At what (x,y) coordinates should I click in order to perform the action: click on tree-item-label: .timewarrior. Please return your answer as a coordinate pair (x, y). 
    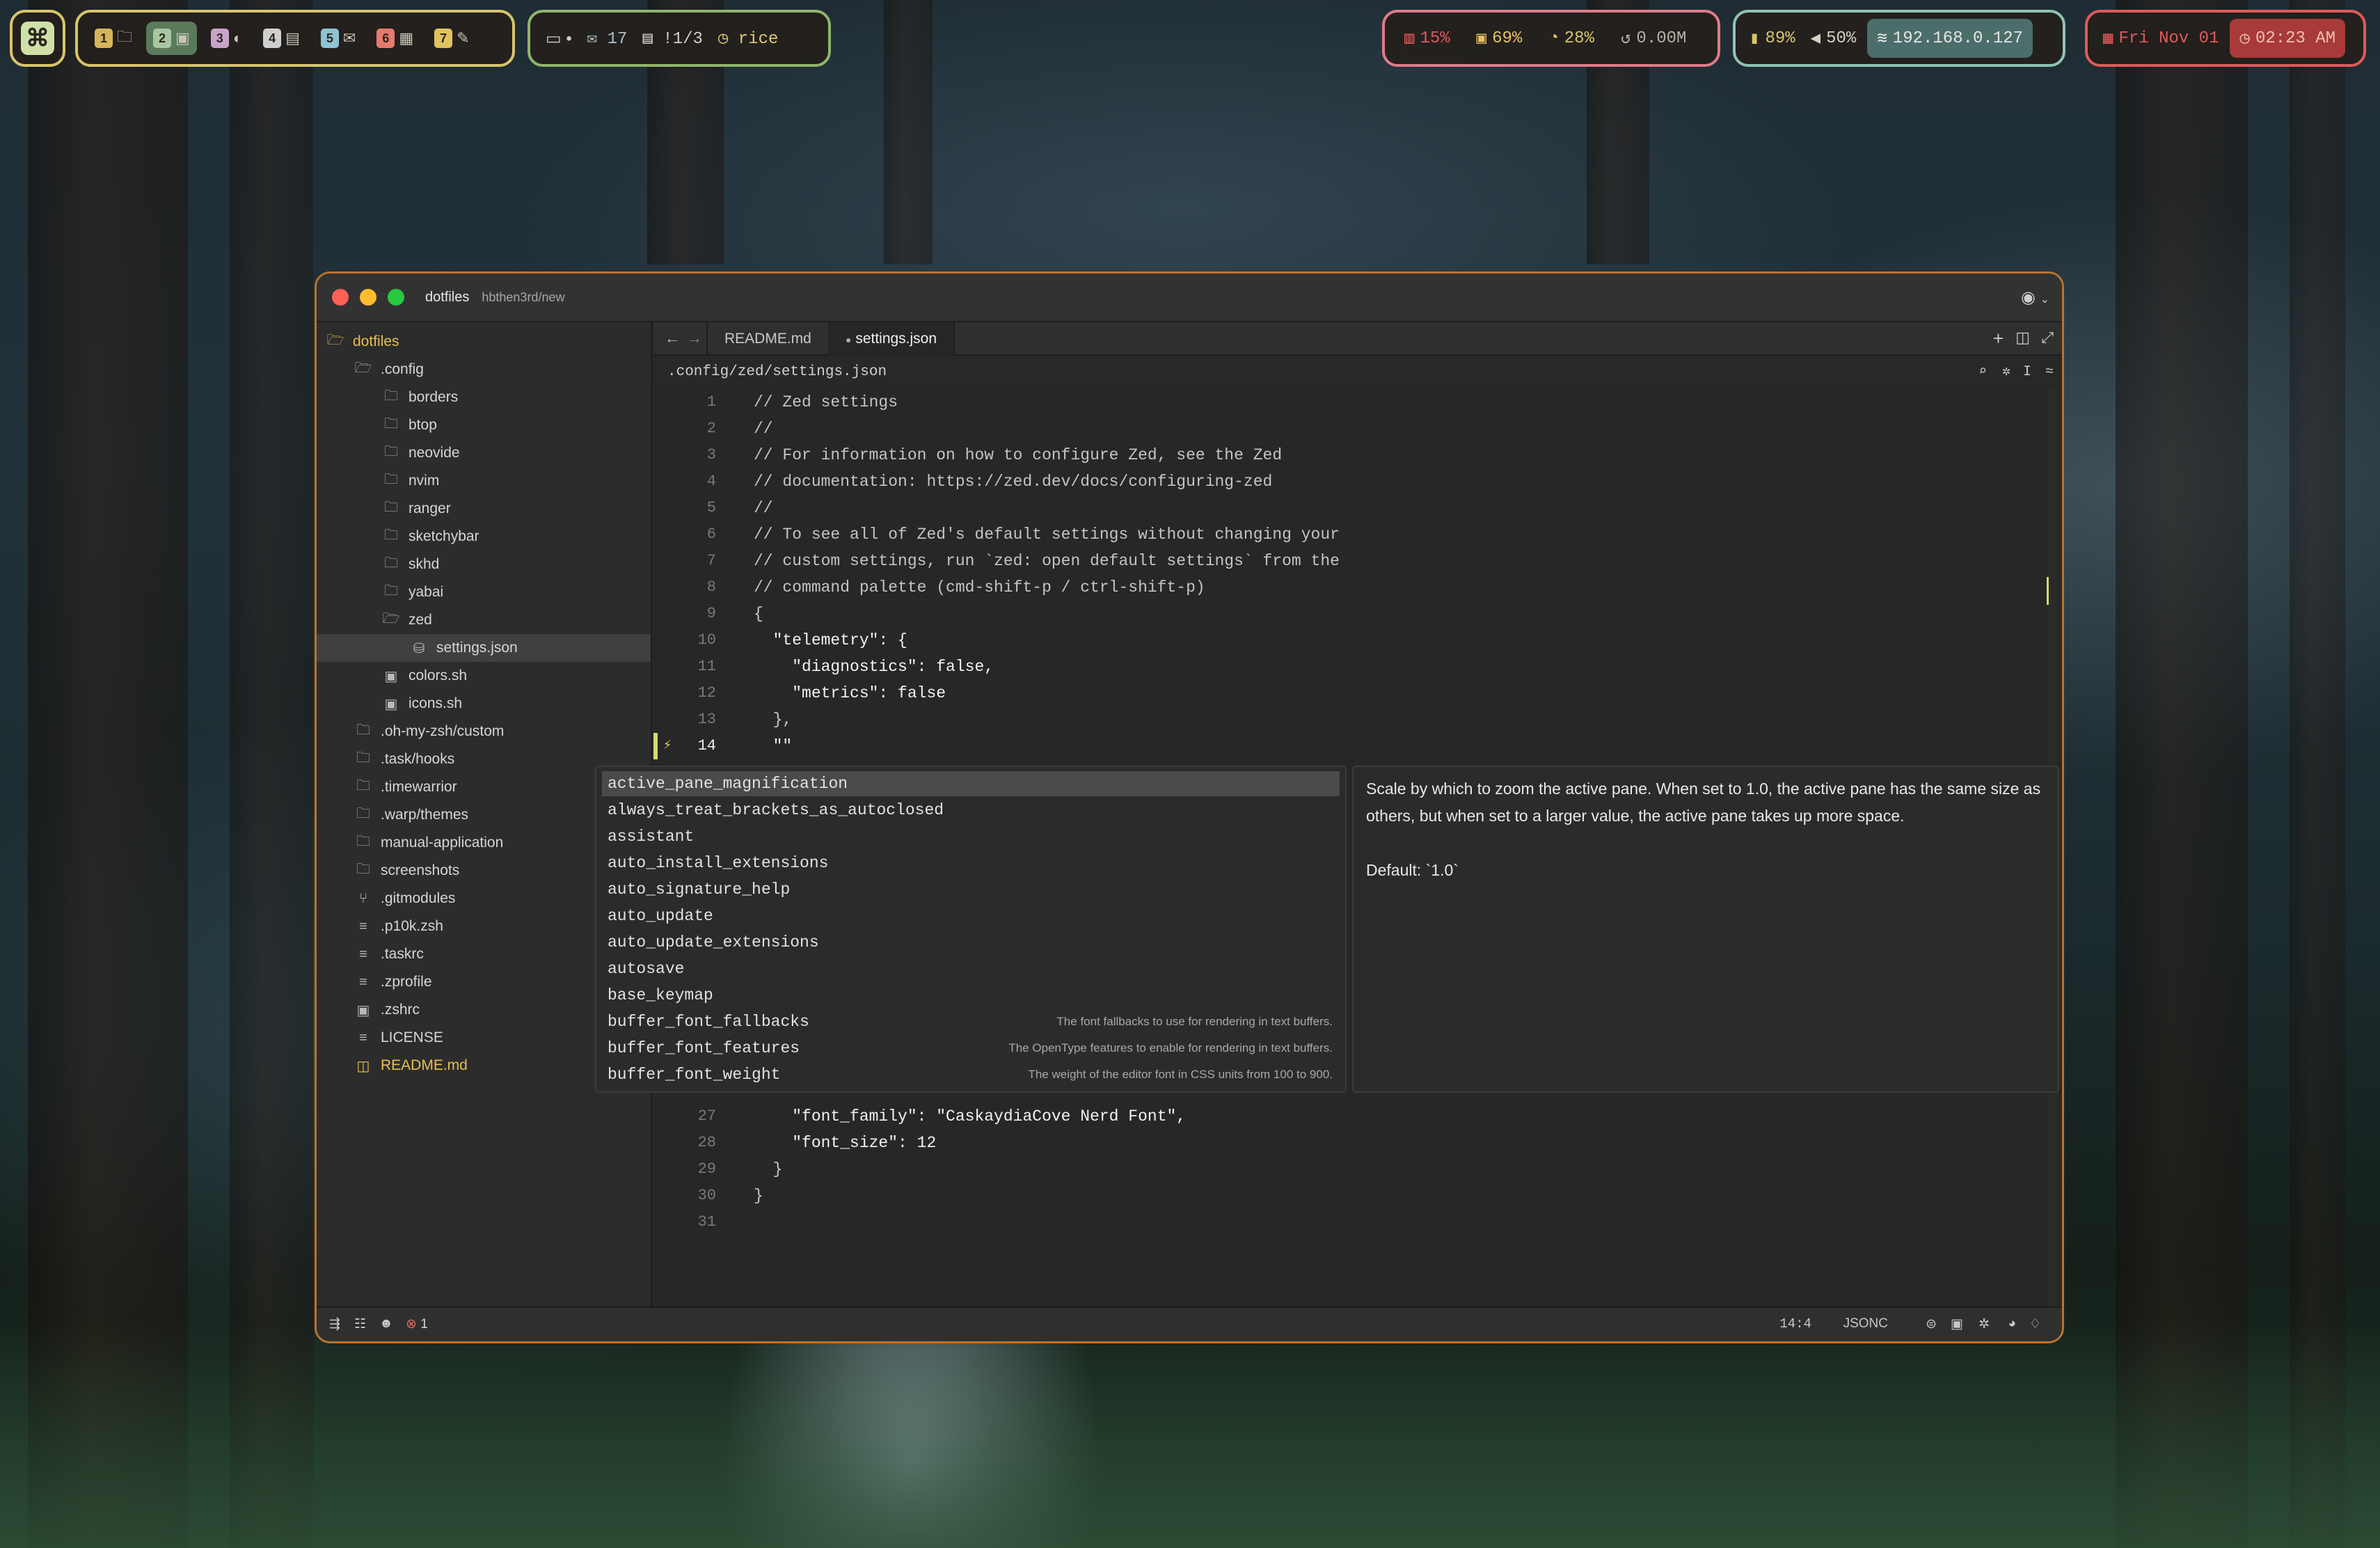
    Looking at the image, I should click on (419, 787).